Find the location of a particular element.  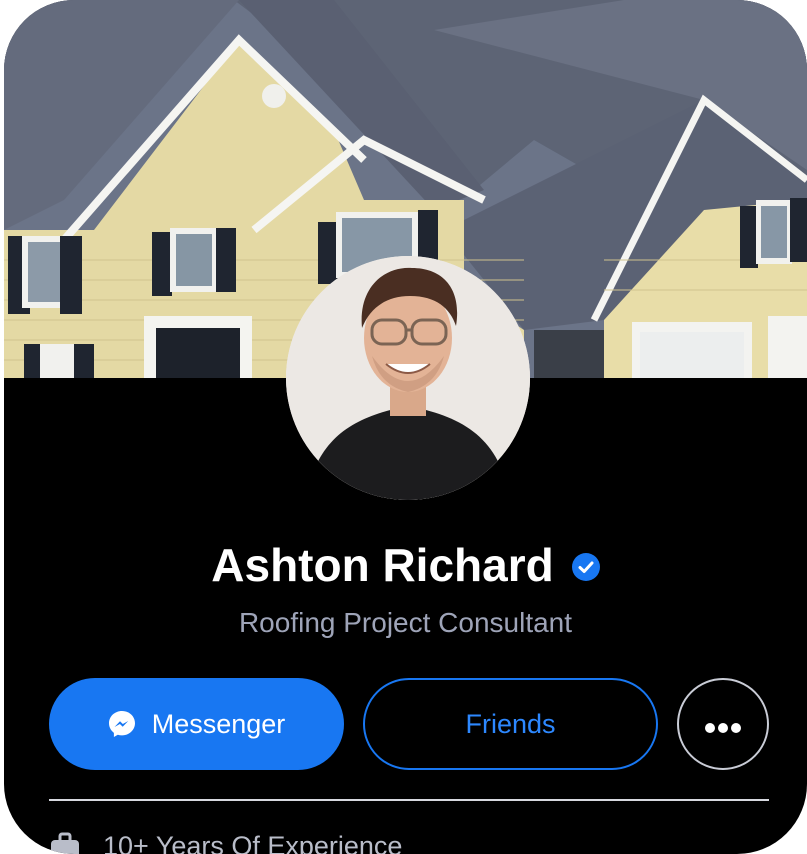

ellipsis-icon is located at coordinates (723, 724).